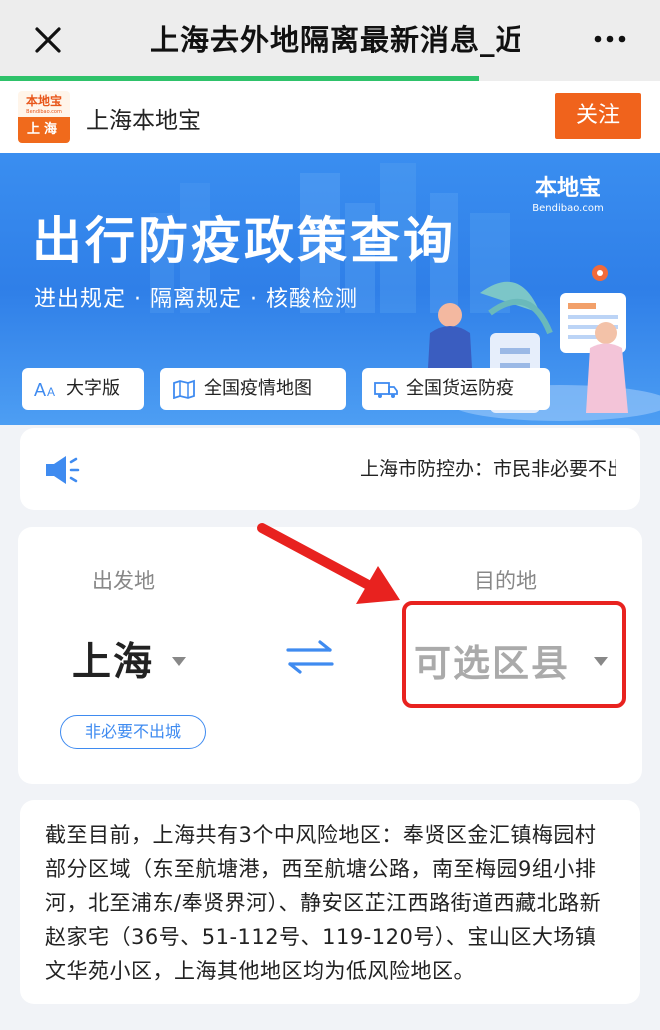 Image resolution: width=660 pixels, height=1030 pixels. What do you see at coordinates (258, 388) in the screenshot?
I see `epidemic-map-label: 全国疫情地图` at bounding box center [258, 388].